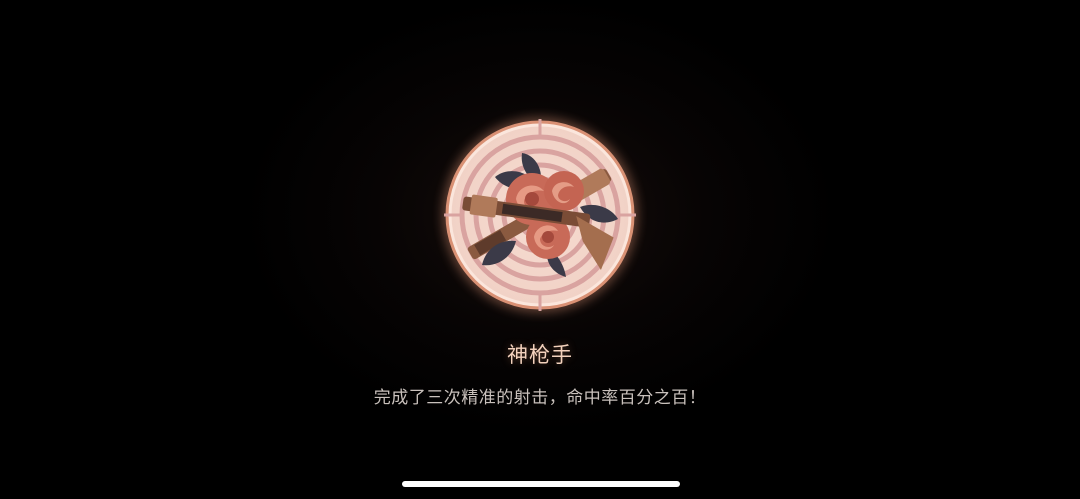 This screenshot has width=1080, height=499. Describe the element at coordinates (540, 398) in the screenshot. I see `achievement-description: 完成了三次精准的射击，命中率百分之百！` at that location.